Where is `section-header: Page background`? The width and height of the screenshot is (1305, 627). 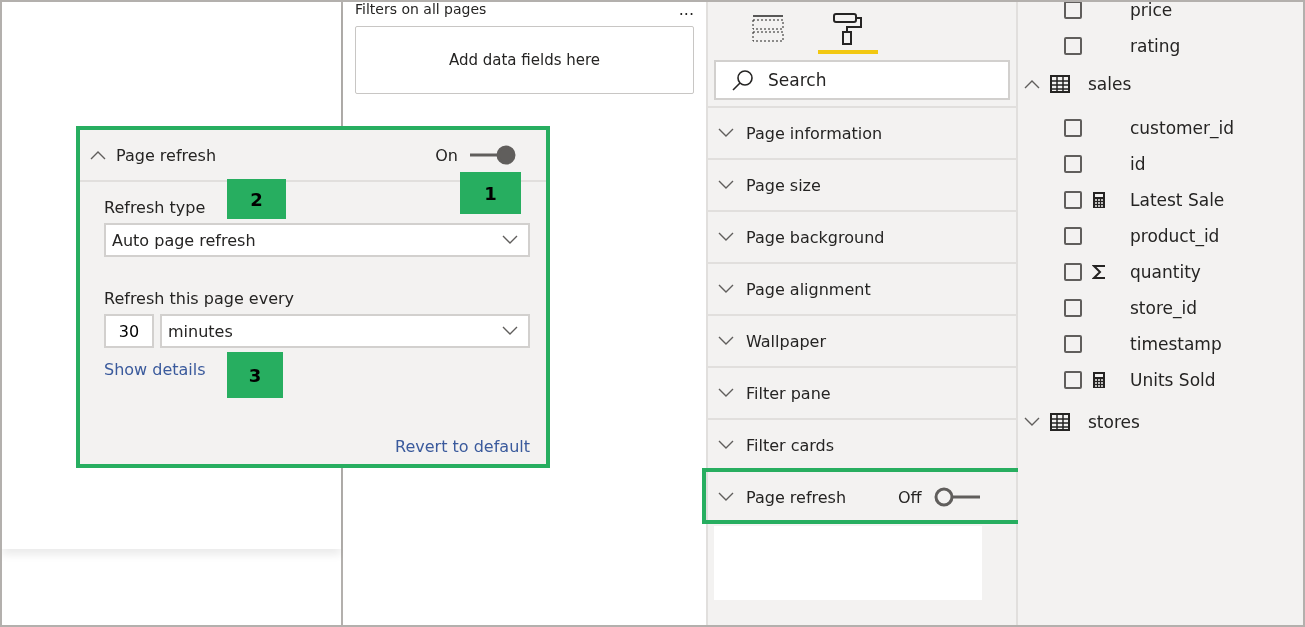 section-header: Page background is located at coordinates (862, 236).